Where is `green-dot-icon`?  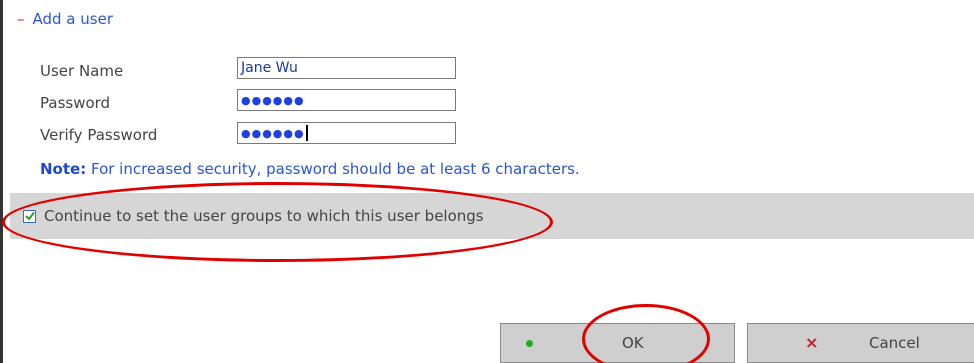
green-dot-icon is located at coordinates (529, 343).